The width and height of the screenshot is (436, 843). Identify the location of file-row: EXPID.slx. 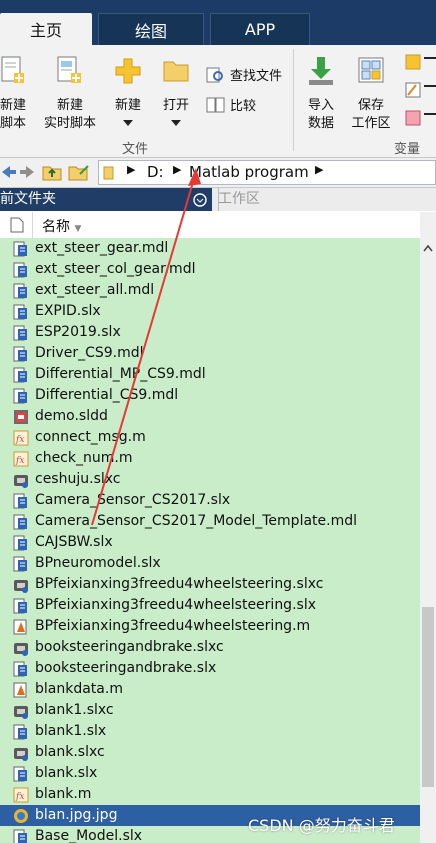
(210, 311).